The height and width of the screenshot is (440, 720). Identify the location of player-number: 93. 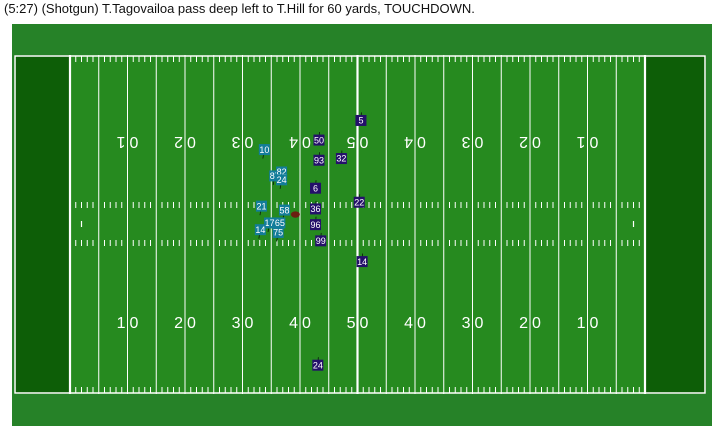
(319, 160).